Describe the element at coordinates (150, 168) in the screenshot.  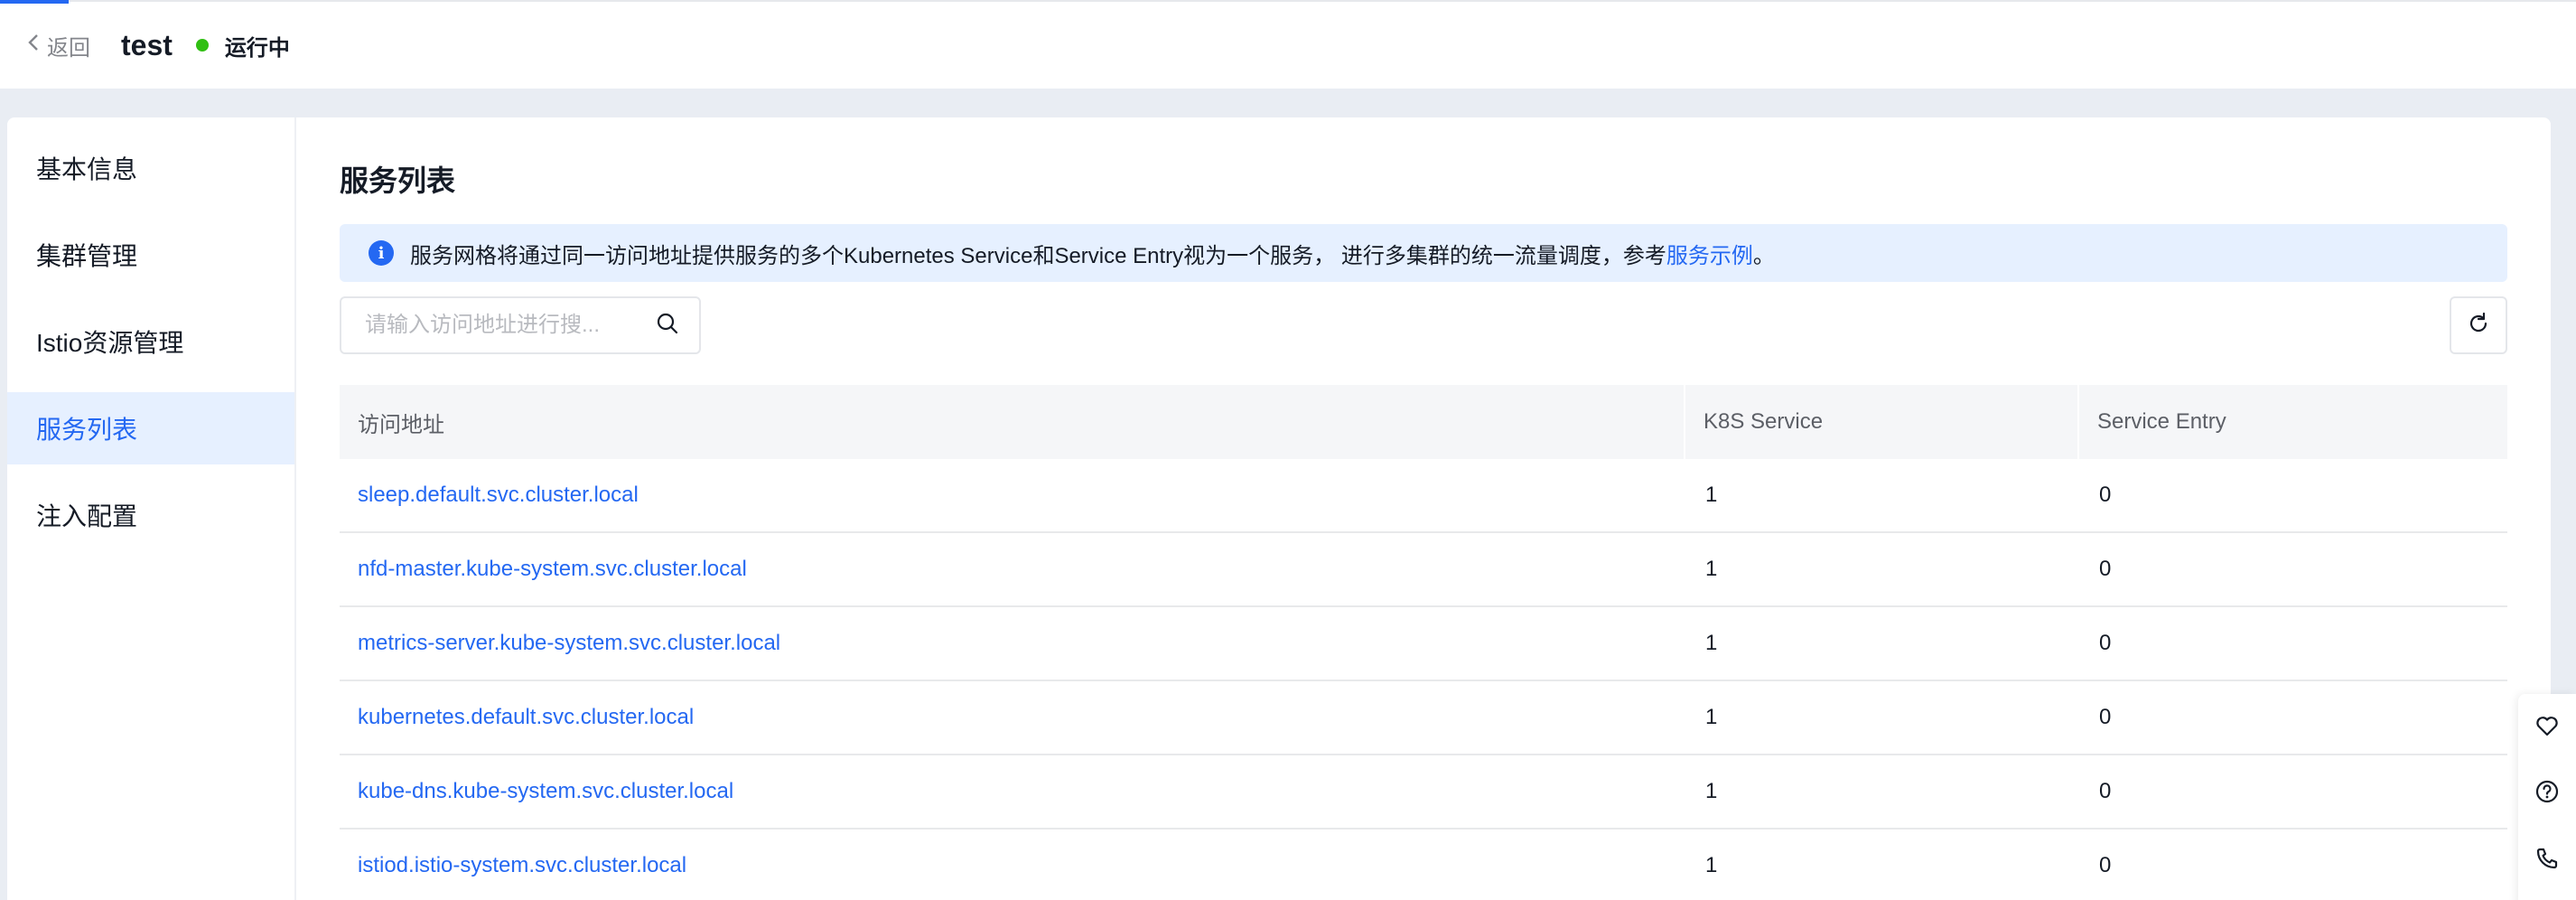
I see `sidebar-item-basic-info: 基本信息` at that location.